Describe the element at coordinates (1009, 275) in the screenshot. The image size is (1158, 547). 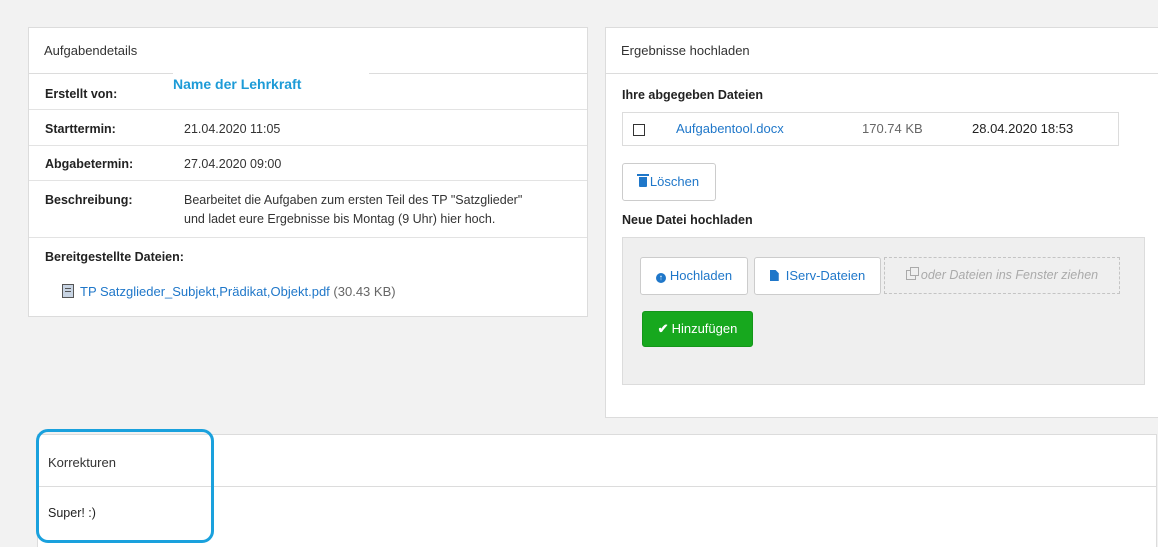
I see `drop-hint-text: oder Dateien ins Fenster ziehen` at that location.